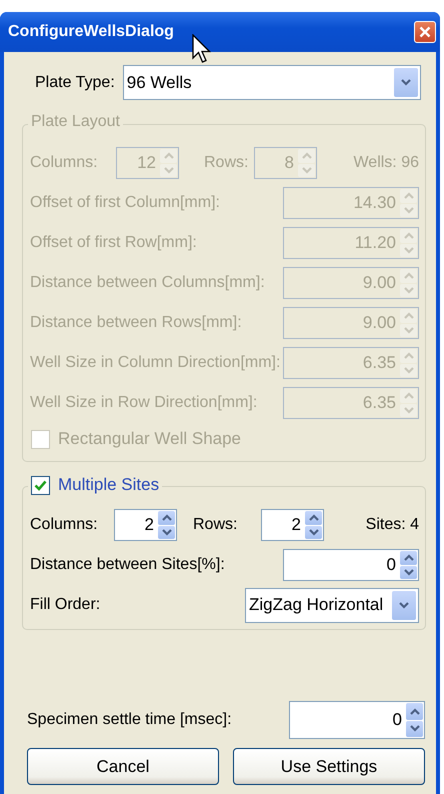  Describe the element at coordinates (392, 525) in the screenshot. I see `sites-count: Sites: 4` at that location.